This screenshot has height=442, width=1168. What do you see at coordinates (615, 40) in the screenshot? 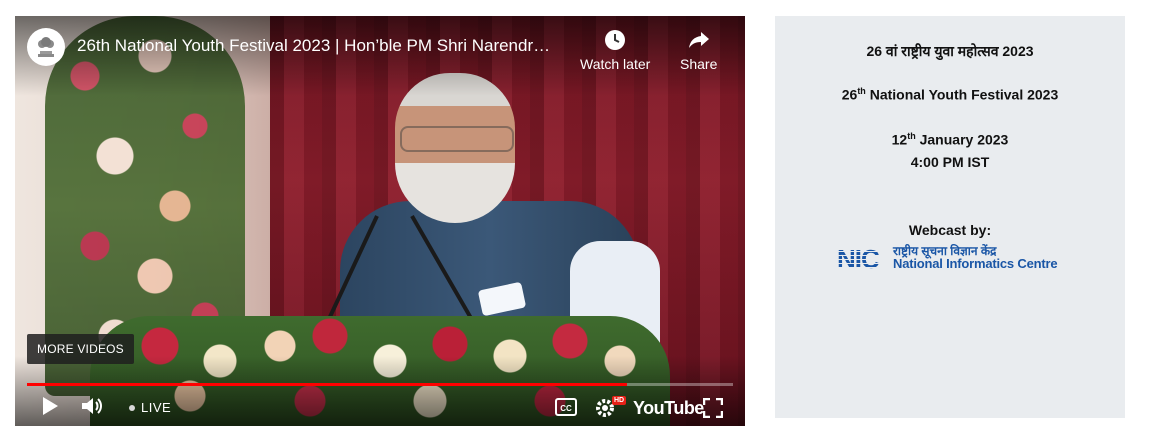
I see `clock-icon` at bounding box center [615, 40].